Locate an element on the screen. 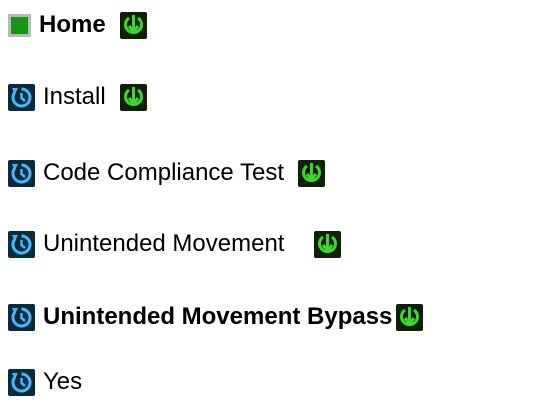  menu-item-label: Unintended Movement is located at coordinates (164, 243).